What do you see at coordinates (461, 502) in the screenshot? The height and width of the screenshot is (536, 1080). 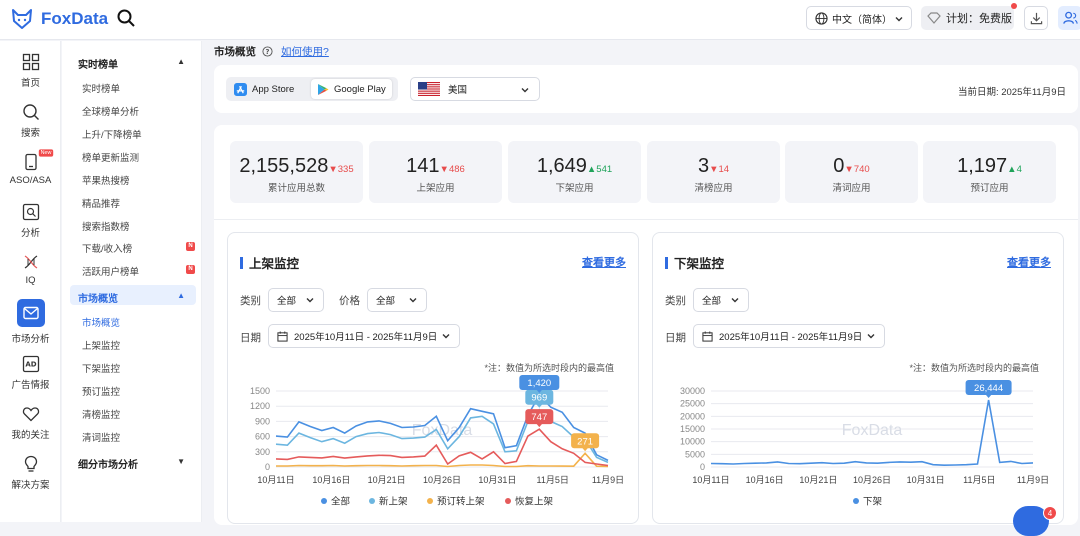 I see `legend-label: 预订转上架` at bounding box center [461, 502].